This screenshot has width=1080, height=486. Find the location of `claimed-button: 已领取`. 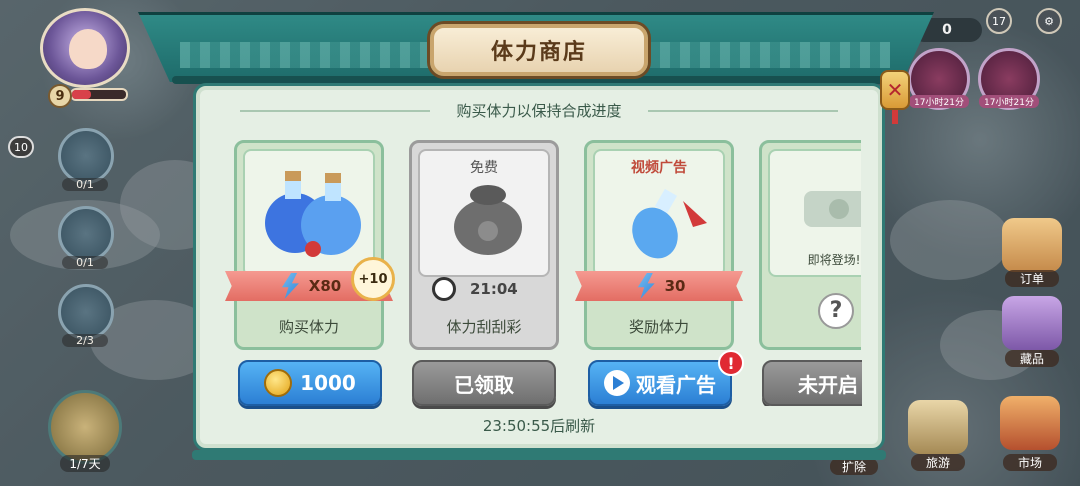

claimed-button: 已领取 is located at coordinates (484, 383).